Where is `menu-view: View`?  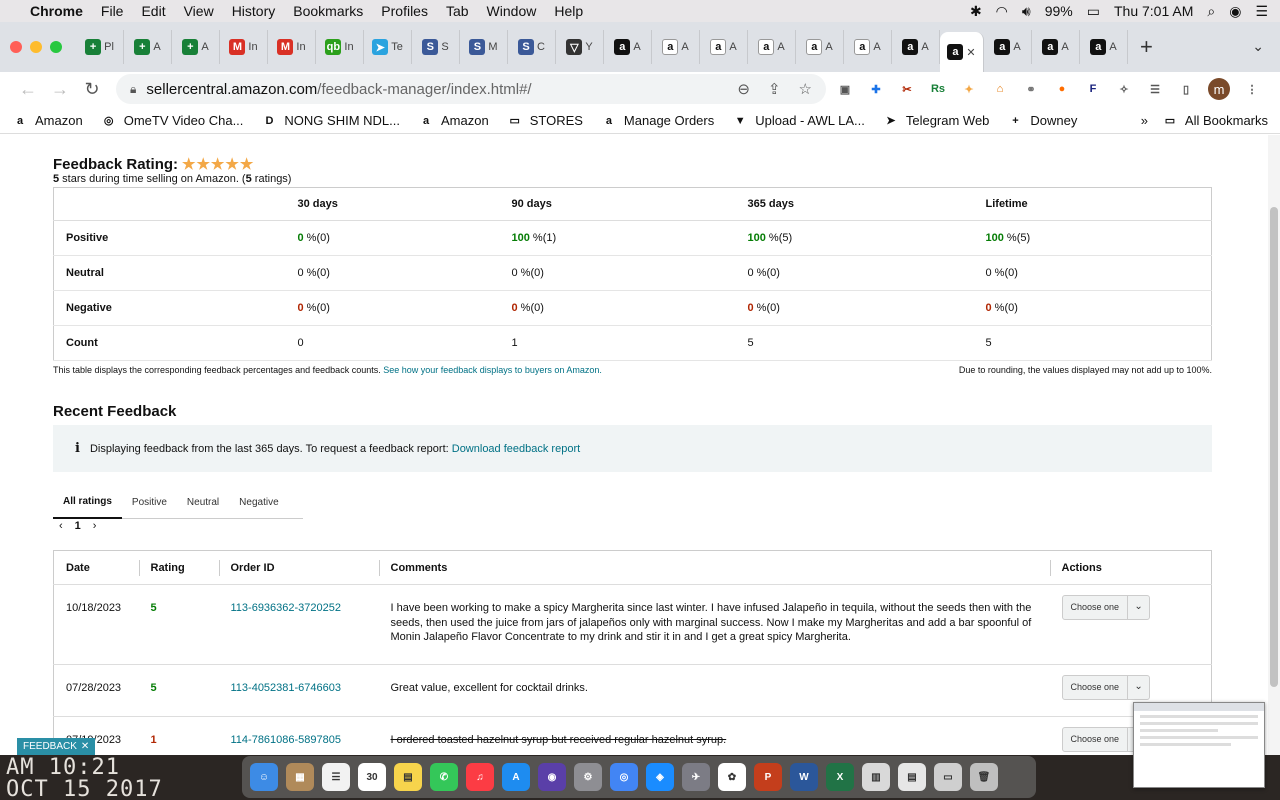 menu-view: View is located at coordinates (199, 11).